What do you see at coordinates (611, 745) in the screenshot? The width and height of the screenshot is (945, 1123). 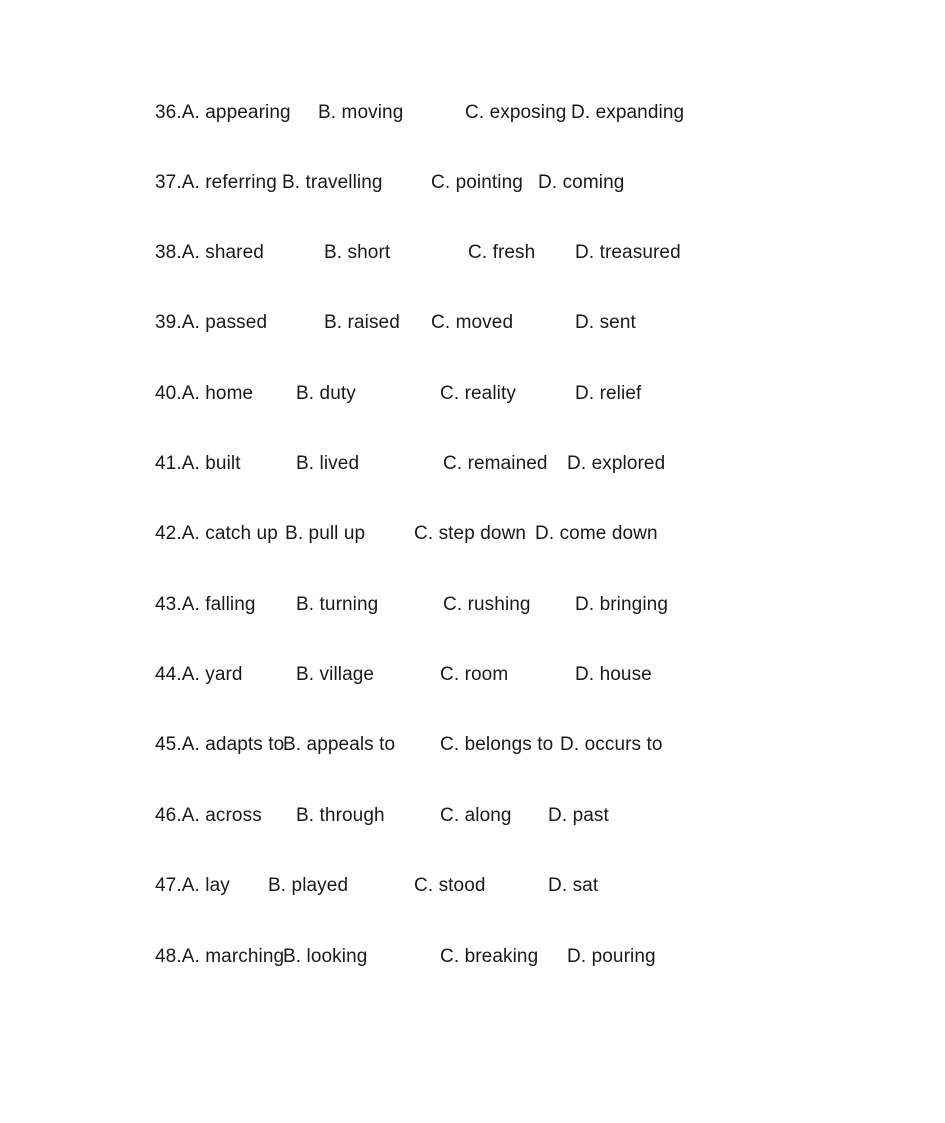 I see `option-d: D. occurs to` at bounding box center [611, 745].